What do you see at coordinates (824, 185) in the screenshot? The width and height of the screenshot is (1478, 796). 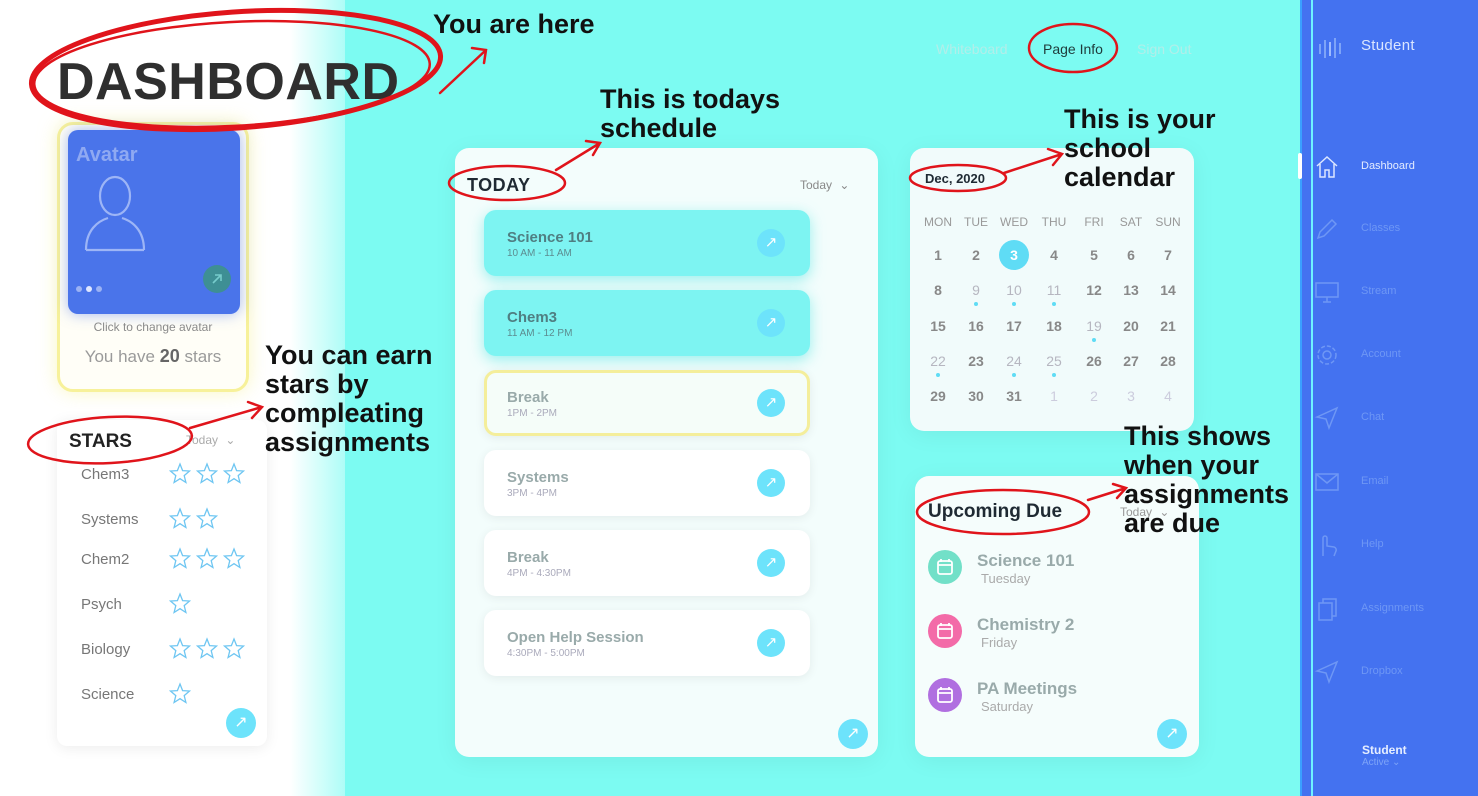 I see `schedule-filter-dropdown: Today ⌄` at bounding box center [824, 185].